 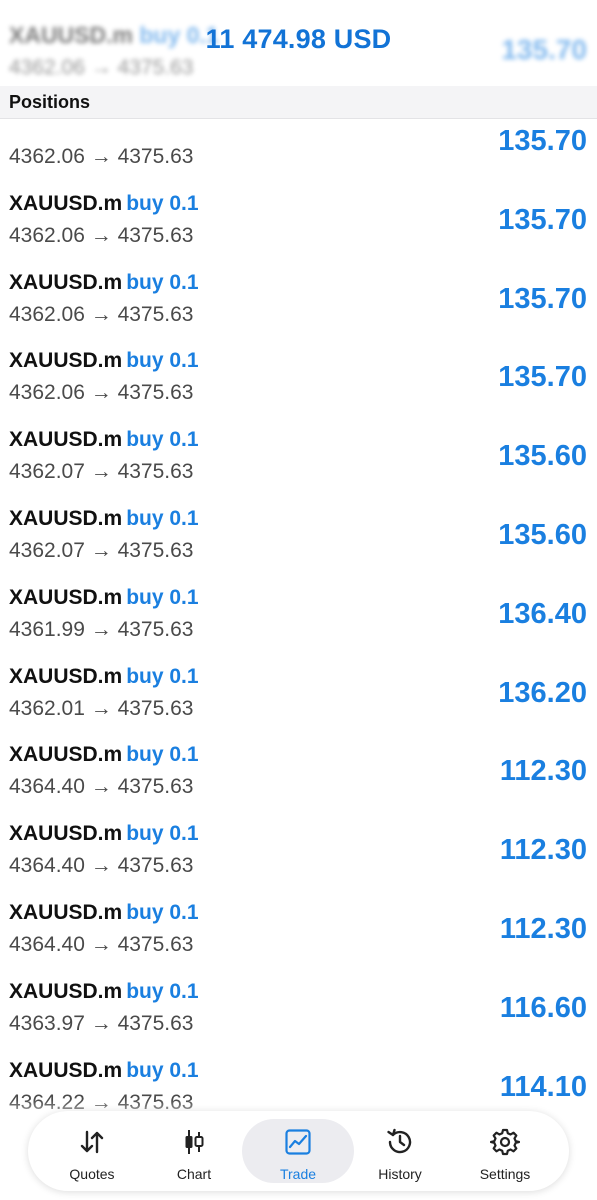 What do you see at coordinates (194, 1142) in the screenshot?
I see `candlestick-icon` at bounding box center [194, 1142].